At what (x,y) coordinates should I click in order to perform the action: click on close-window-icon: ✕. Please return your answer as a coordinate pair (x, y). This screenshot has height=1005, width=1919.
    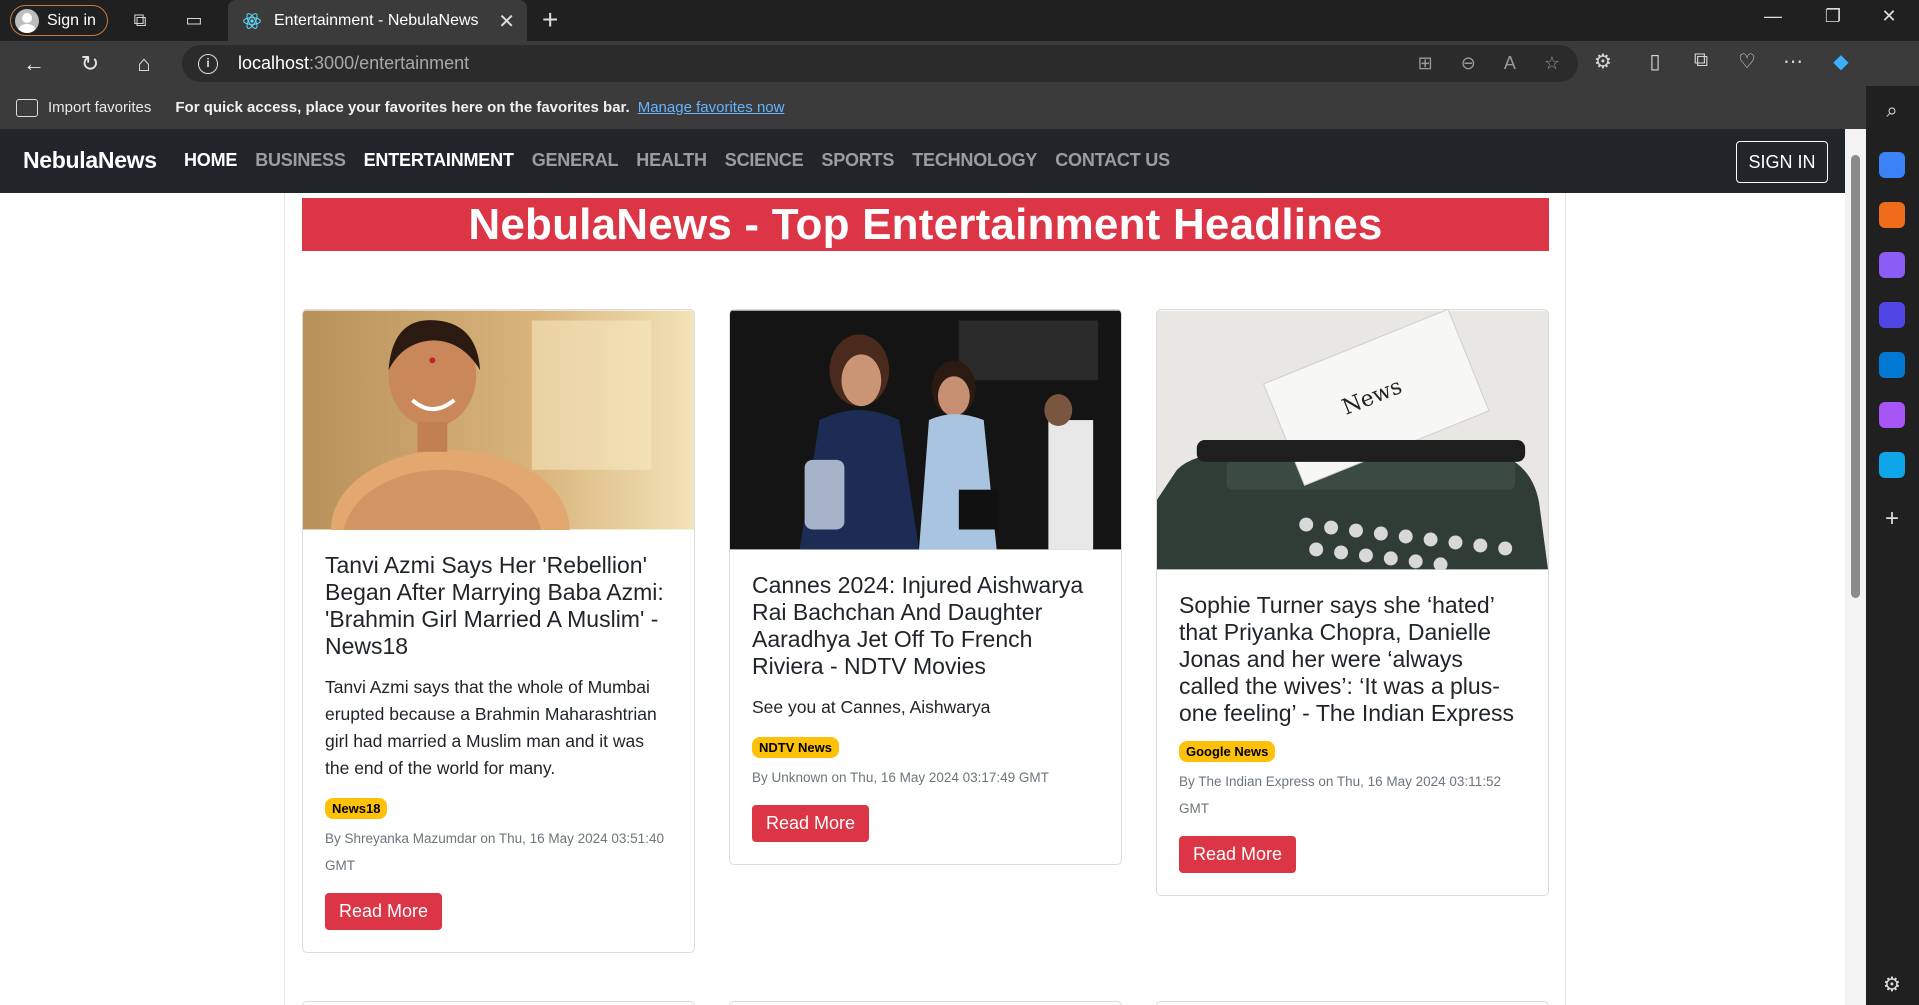
    Looking at the image, I should click on (1889, 16).